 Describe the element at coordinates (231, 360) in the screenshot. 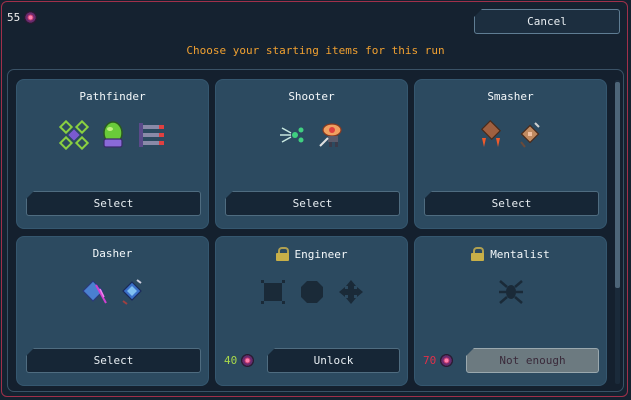

I see `cost-amount: 40` at that location.